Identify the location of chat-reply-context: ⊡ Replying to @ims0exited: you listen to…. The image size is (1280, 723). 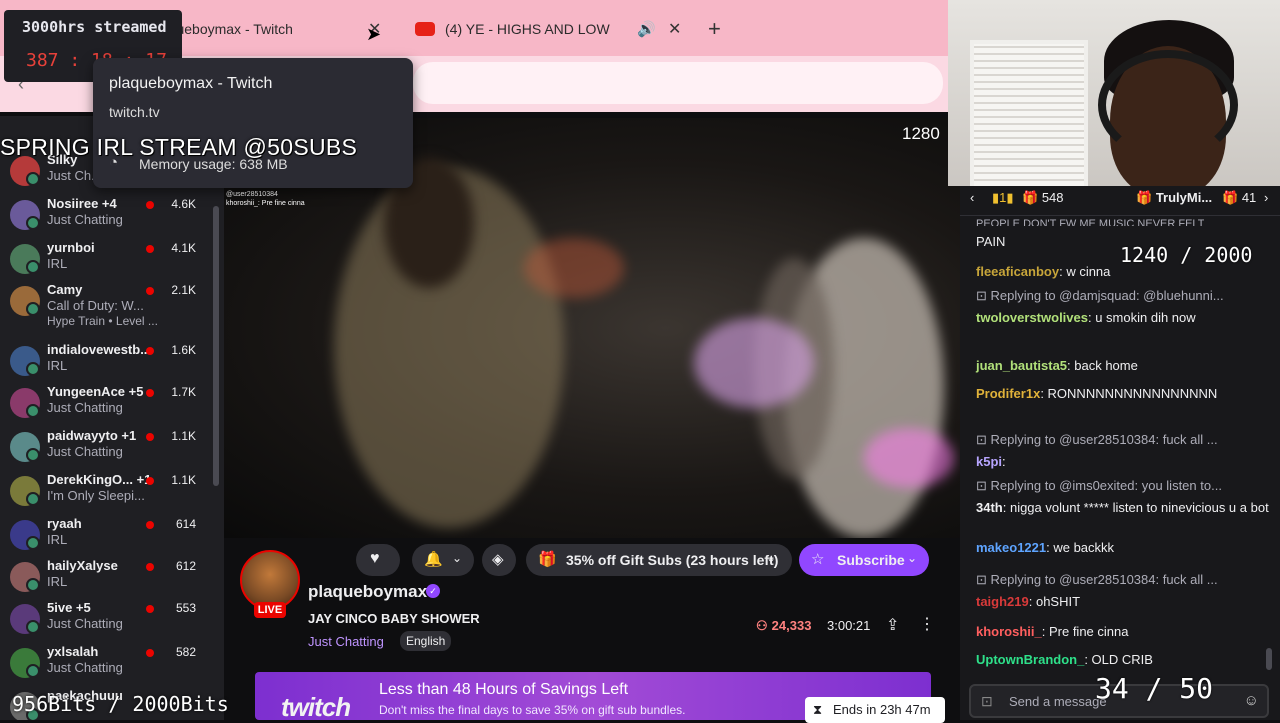
(1099, 486).